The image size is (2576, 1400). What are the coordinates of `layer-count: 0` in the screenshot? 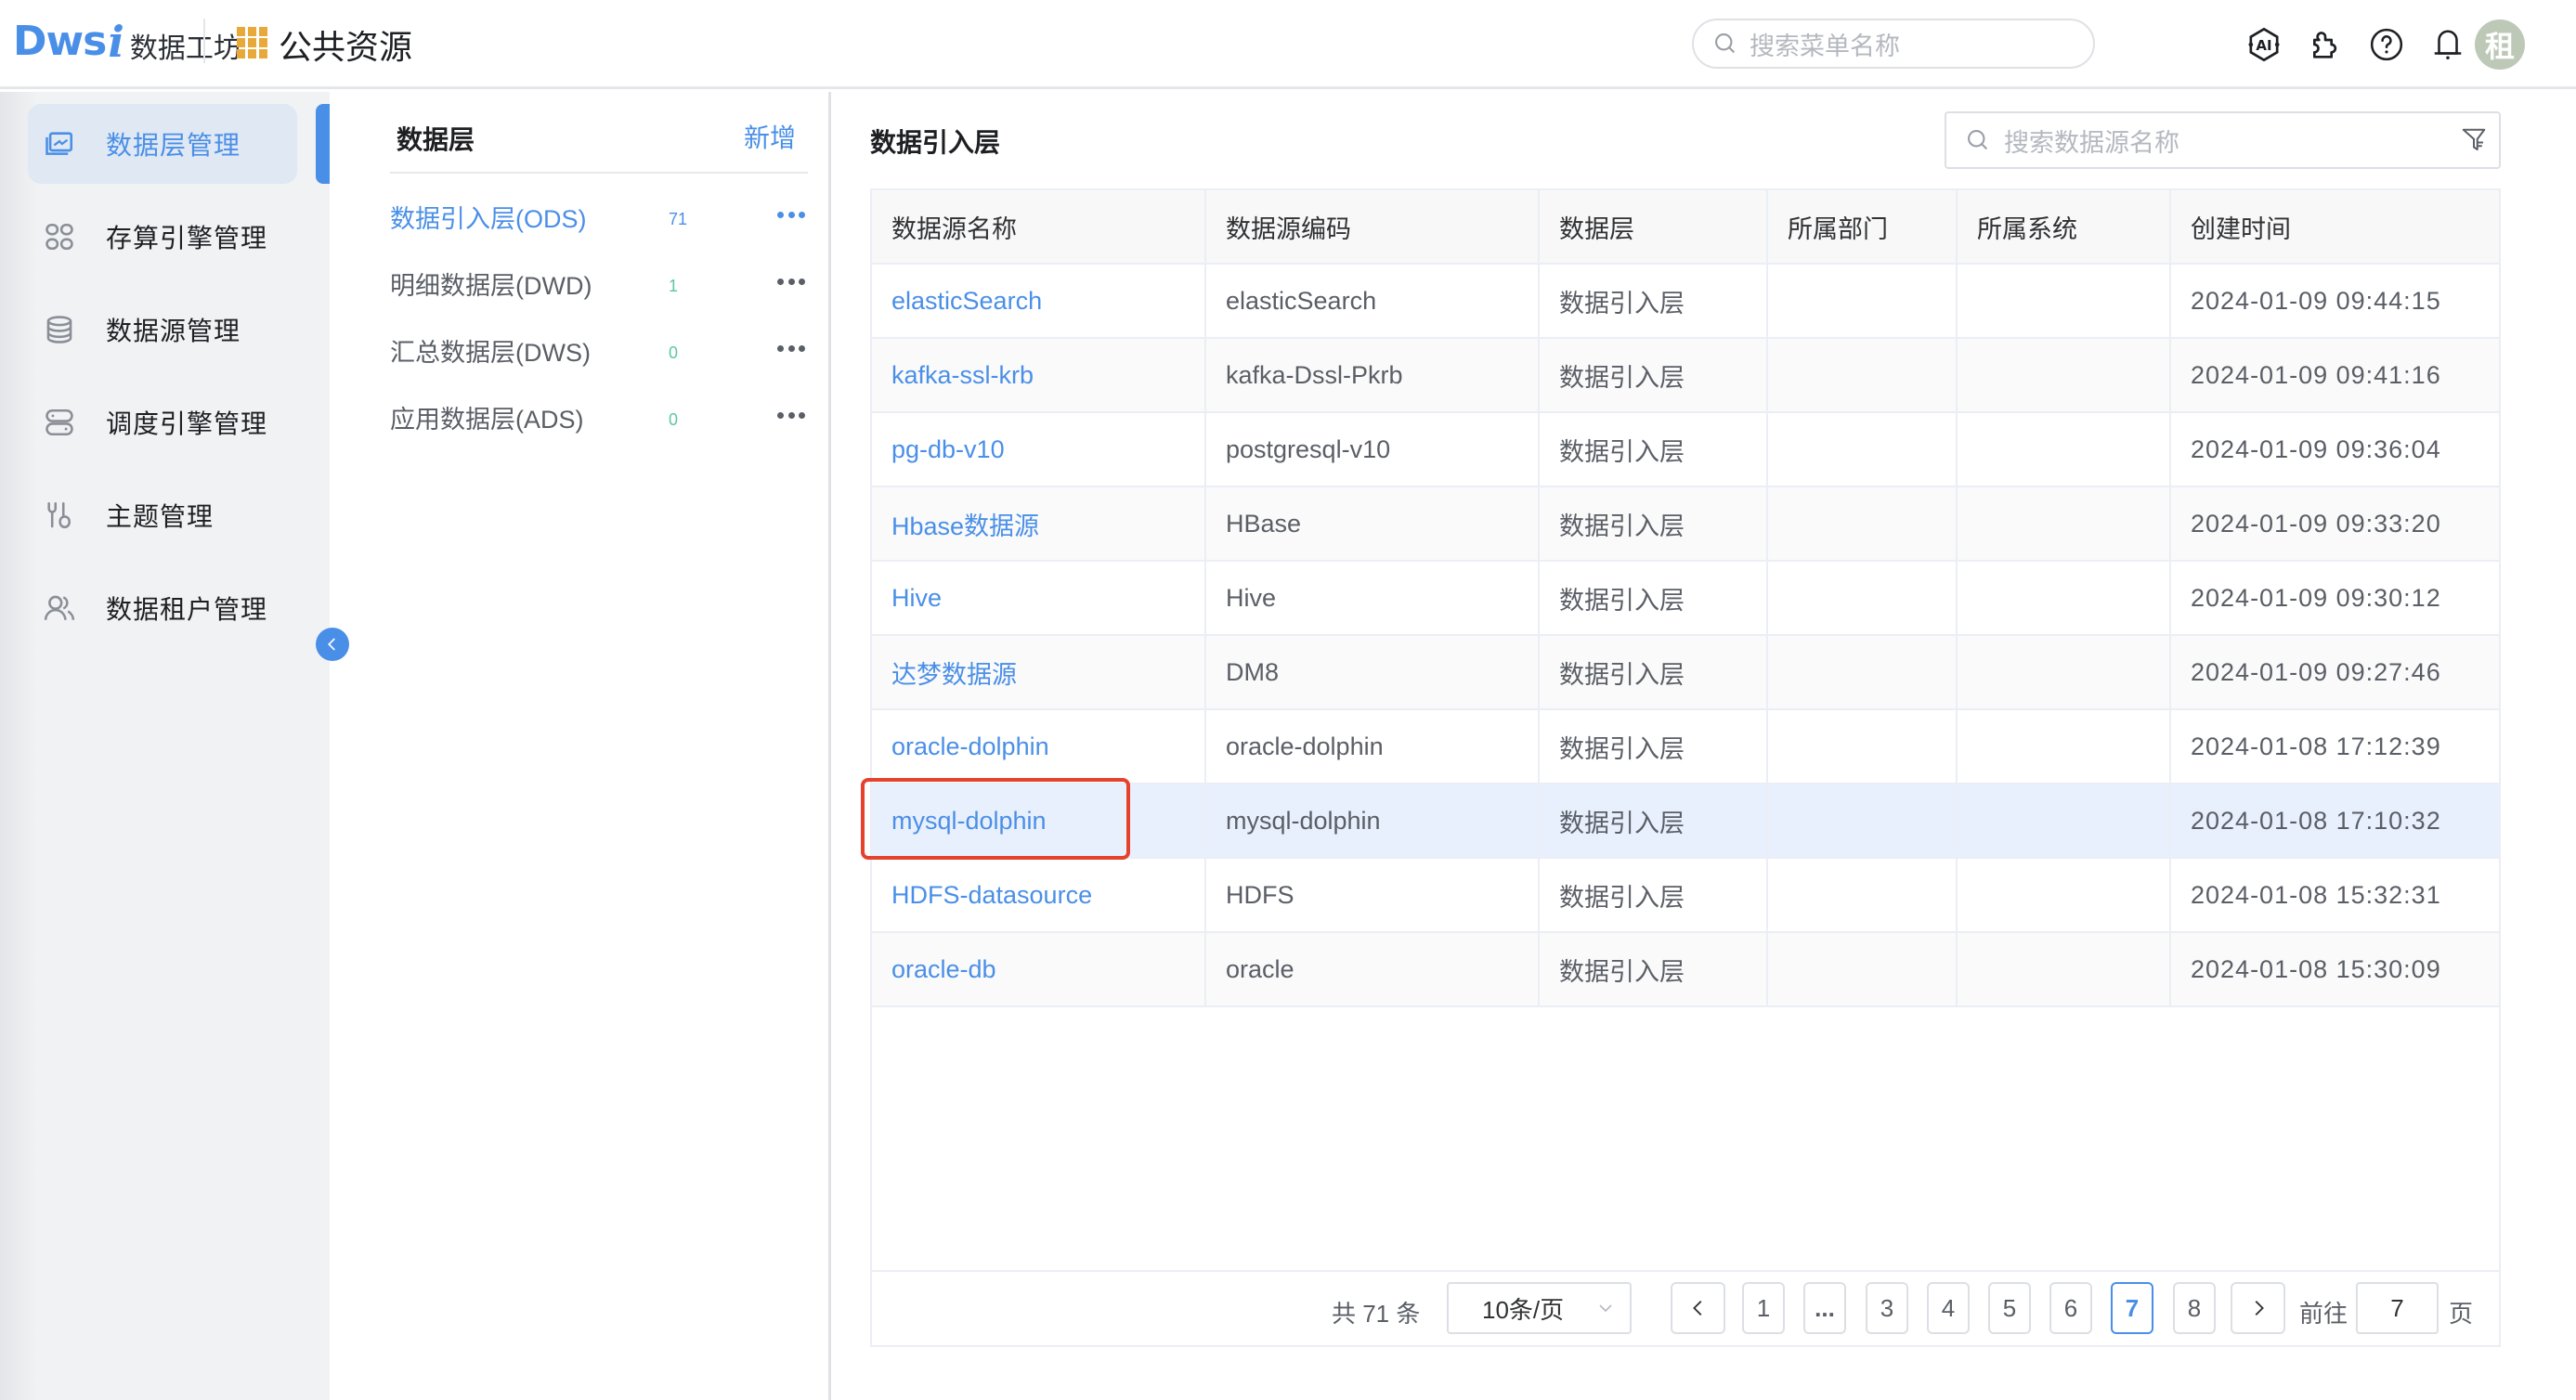 It's located at (674, 419).